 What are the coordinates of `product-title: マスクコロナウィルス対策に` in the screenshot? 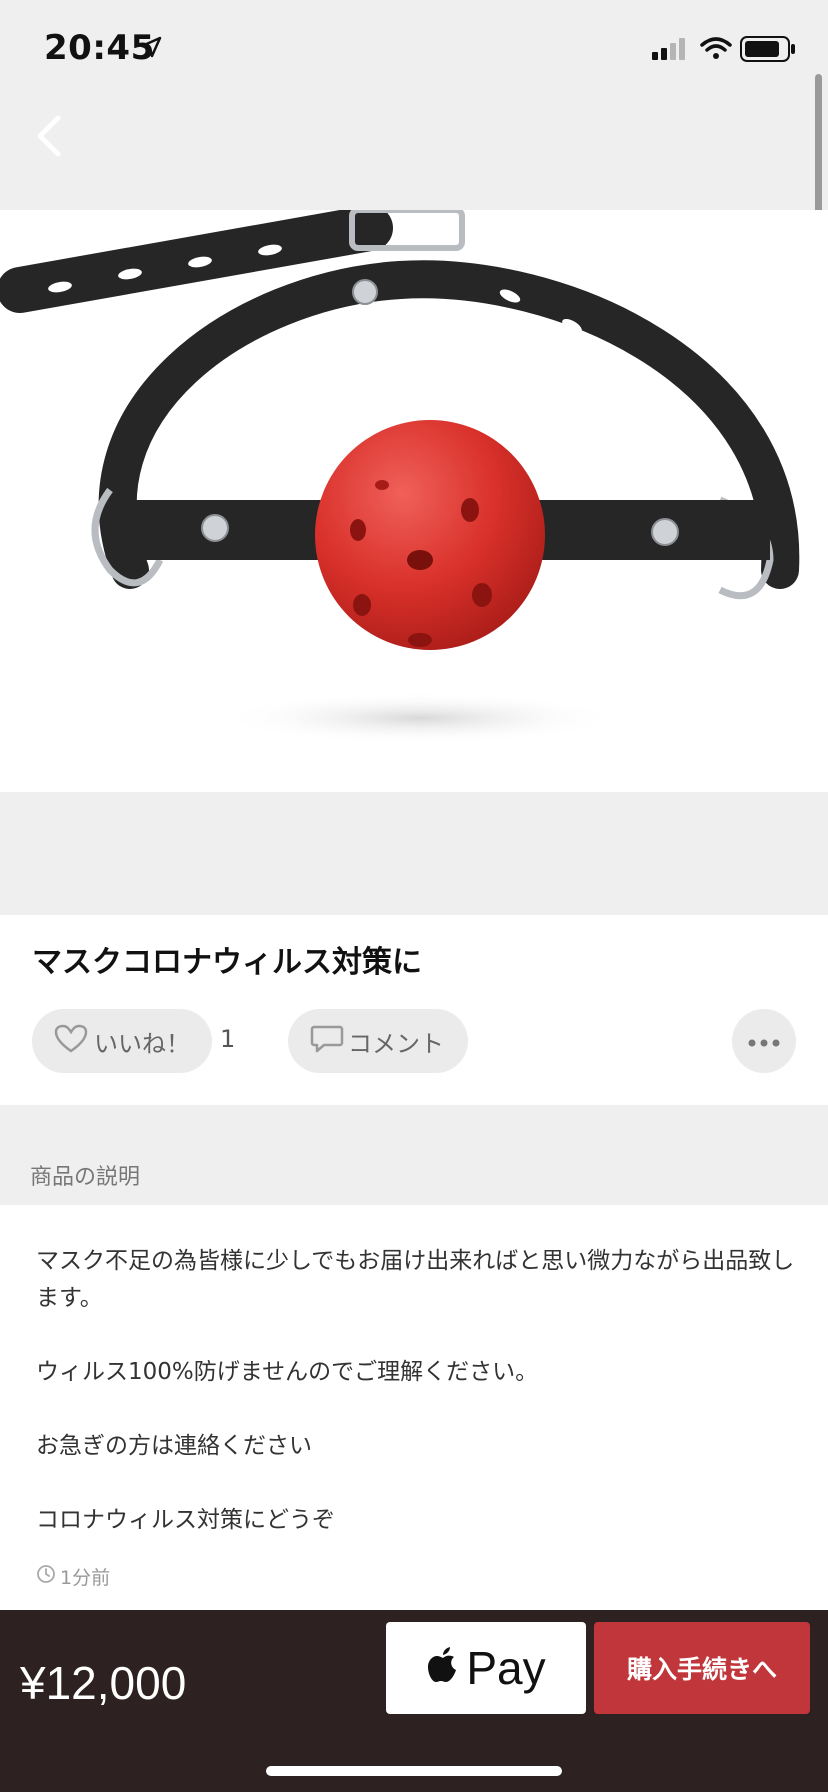 It's located at (227, 962).